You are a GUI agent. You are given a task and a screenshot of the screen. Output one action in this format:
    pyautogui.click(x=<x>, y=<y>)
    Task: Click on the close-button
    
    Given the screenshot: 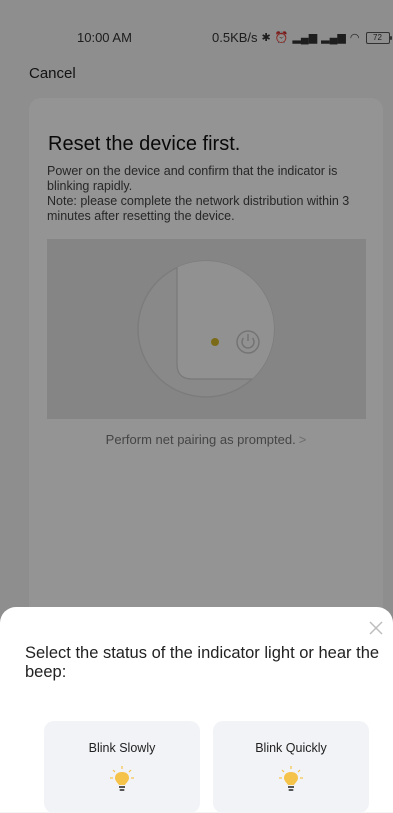 What is the action you would take?
    pyautogui.click(x=376, y=628)
    